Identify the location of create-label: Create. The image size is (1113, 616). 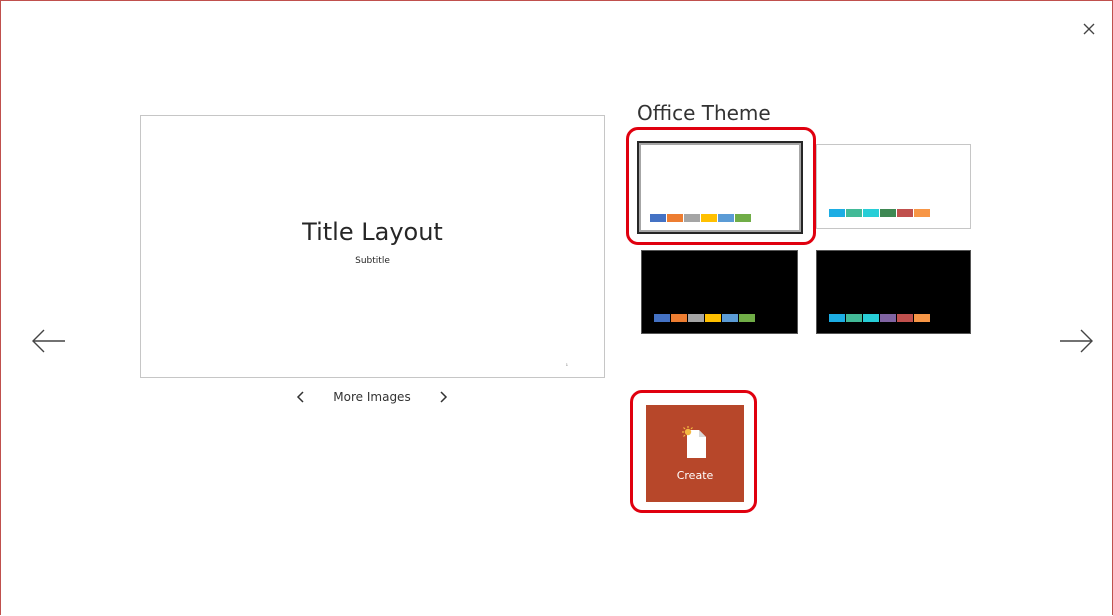
(695, 475).